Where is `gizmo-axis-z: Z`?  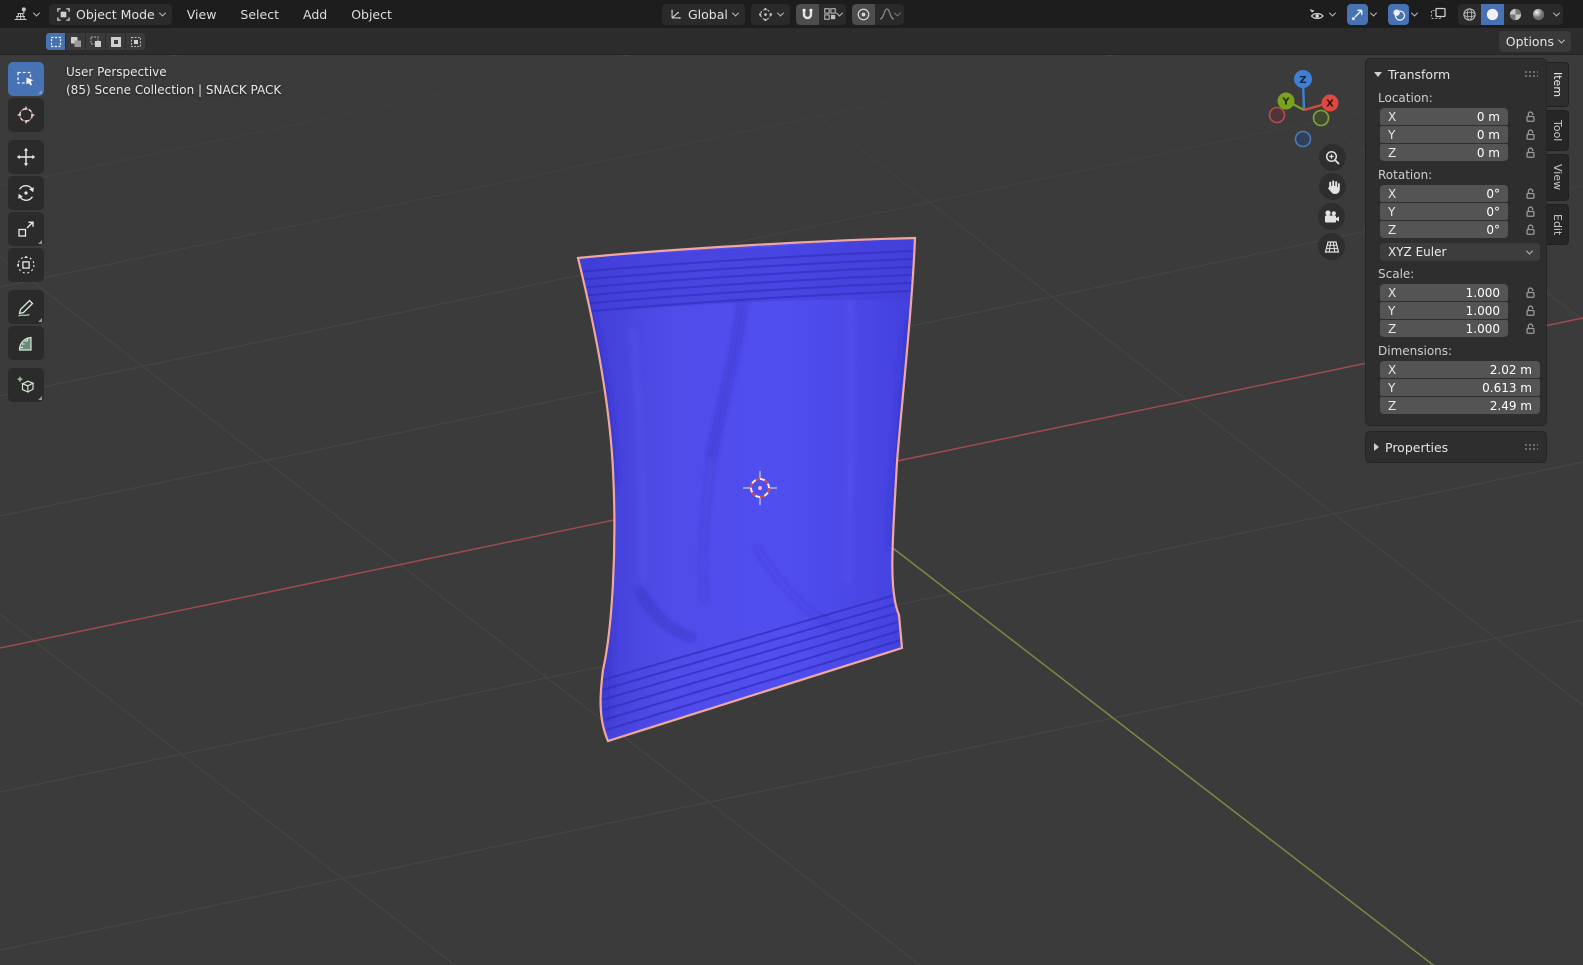 gizmo-axis-z: Z is located at coordinates (1303, 79).